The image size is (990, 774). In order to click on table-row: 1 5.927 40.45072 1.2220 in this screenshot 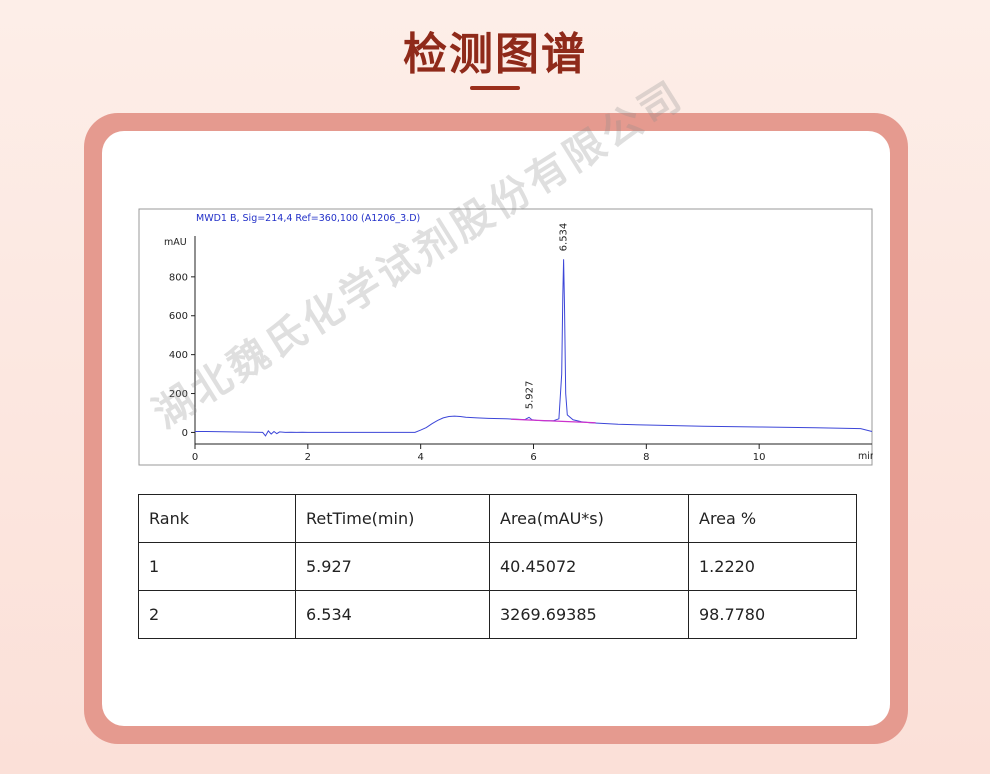, I will do `click(497, 566)`.